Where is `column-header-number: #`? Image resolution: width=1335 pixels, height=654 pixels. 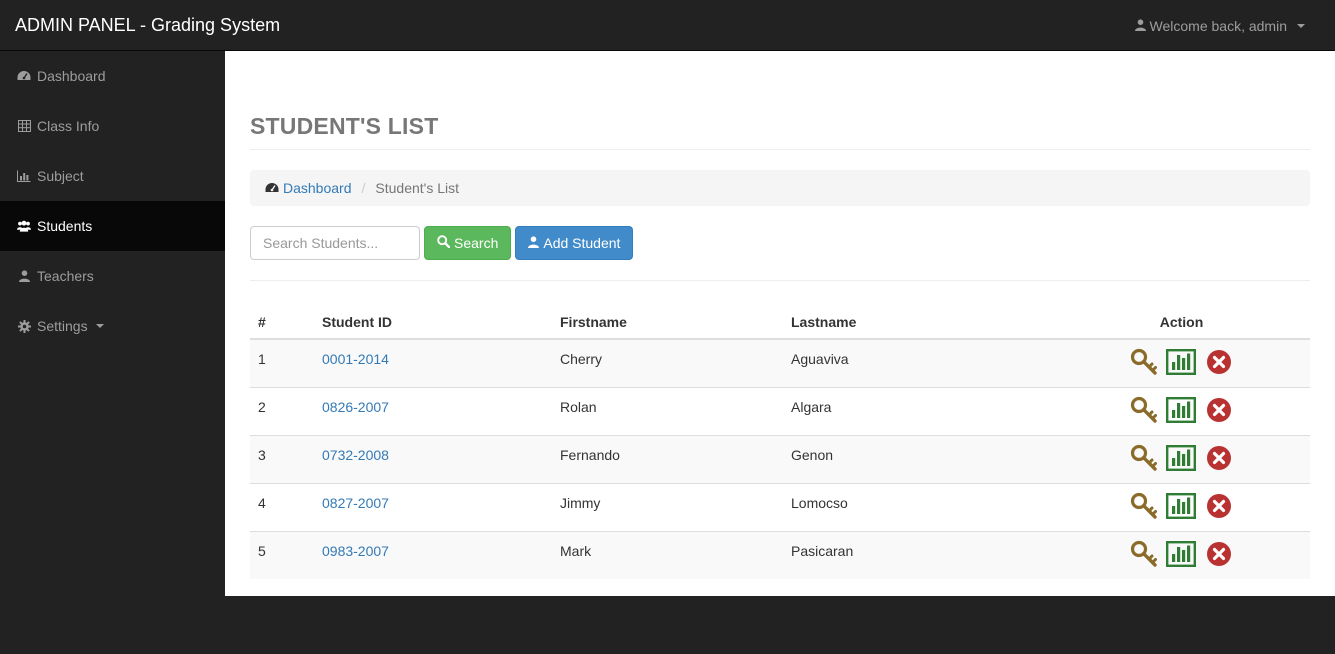 column-header-number: # is located at coordinates (282, 320).